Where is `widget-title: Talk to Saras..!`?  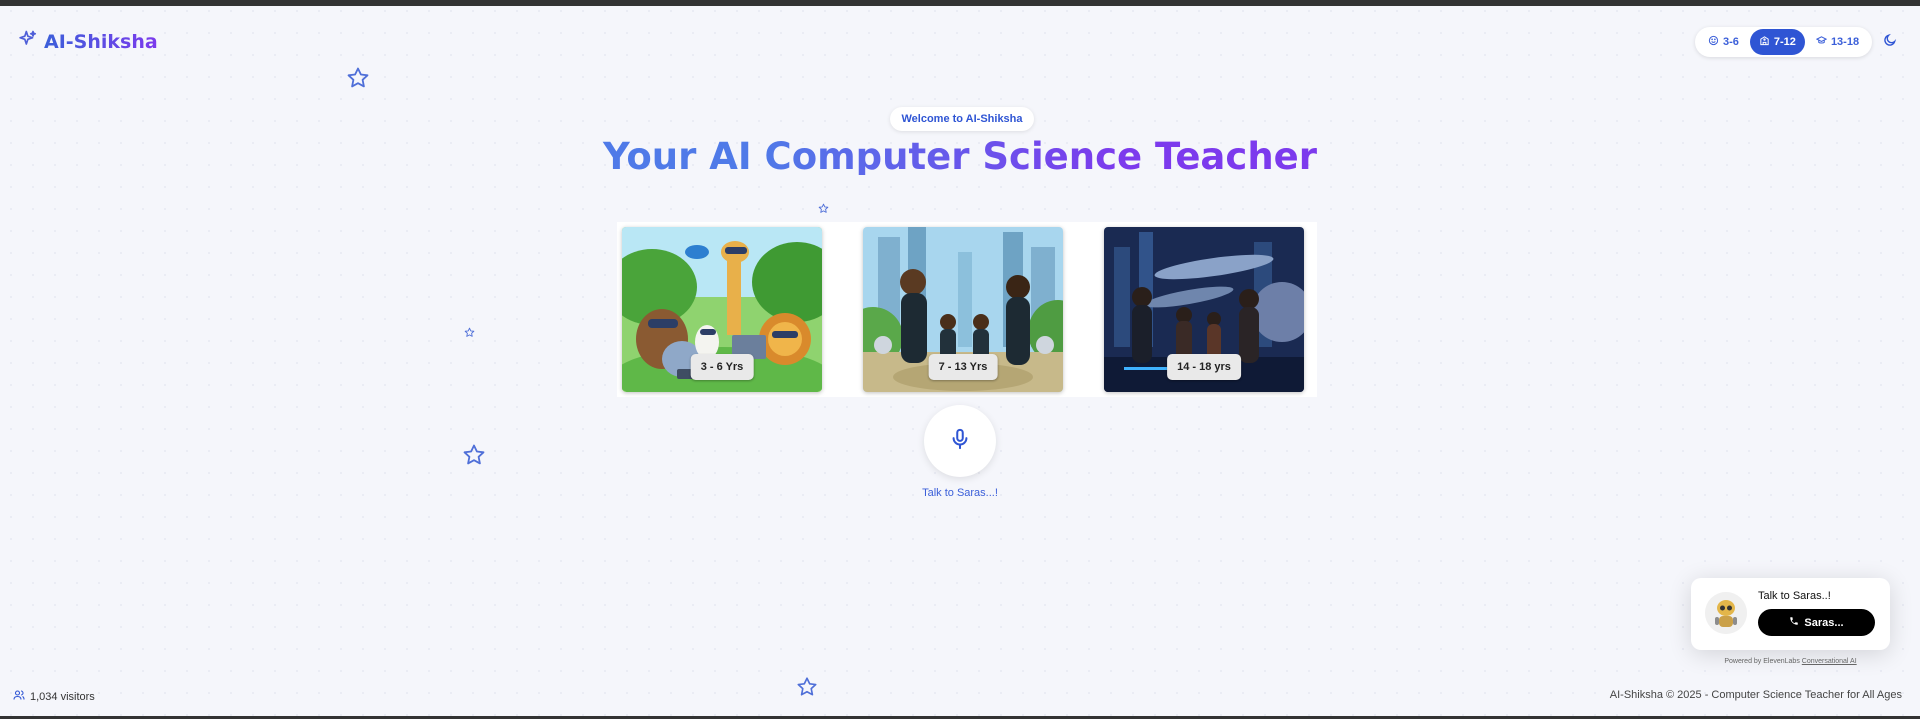
widget-title: Talk to Saras..! is located at coordinates (1794, 596).